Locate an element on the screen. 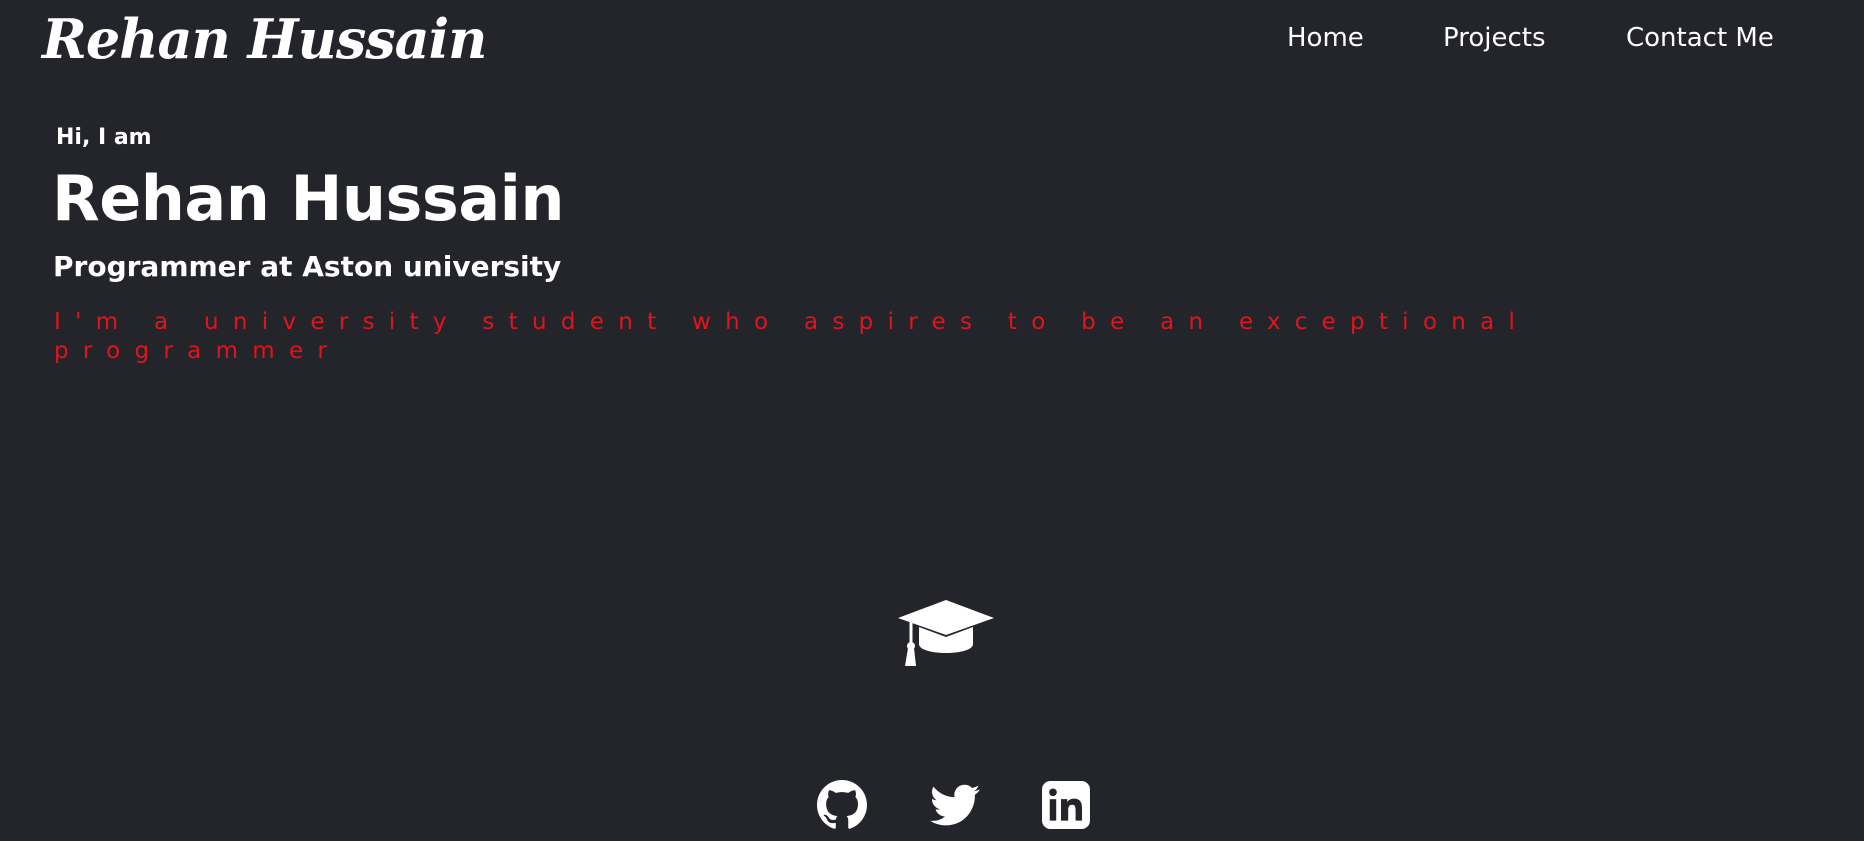 The height and width of the screenshot is (841, 1864). graduation-cap-icon is located at coordinates (946, 634).